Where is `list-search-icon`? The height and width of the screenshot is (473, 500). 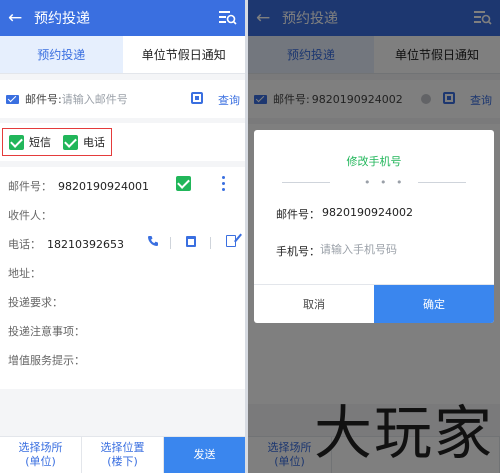 list-search-icon is located at coordinates (228, 17).